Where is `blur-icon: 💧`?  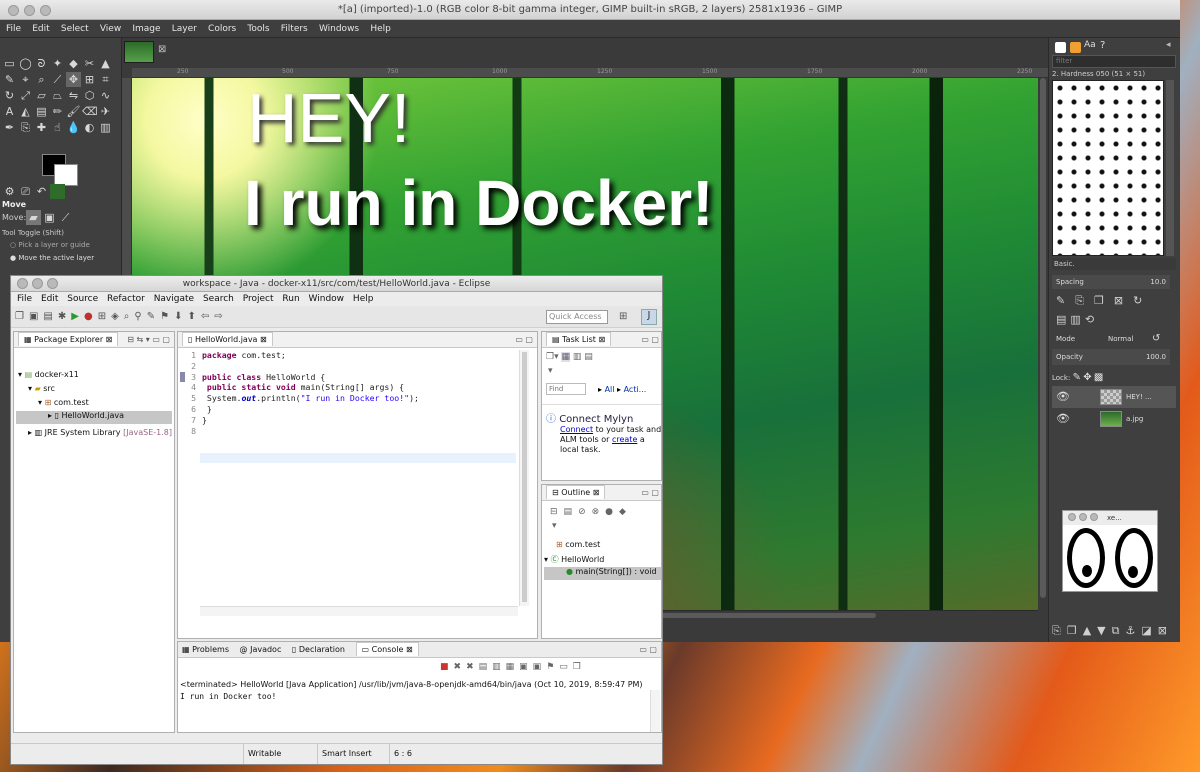
blur-icon: 💧 is located at coordinates (73, 127).